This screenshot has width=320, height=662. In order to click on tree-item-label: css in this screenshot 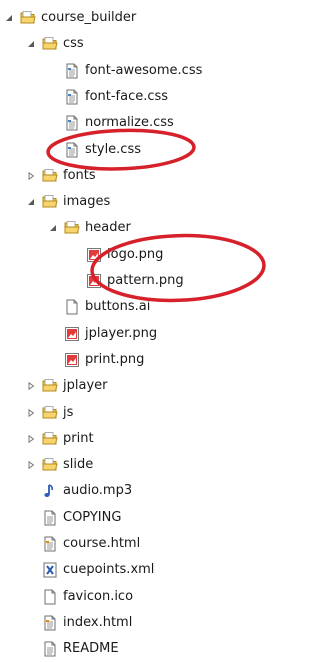, I will do `click(73, 44)`.